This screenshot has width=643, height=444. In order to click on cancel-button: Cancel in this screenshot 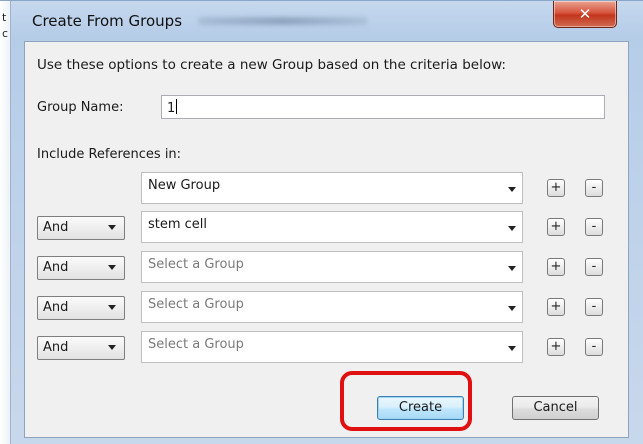, I will do `click(555, 408)`.